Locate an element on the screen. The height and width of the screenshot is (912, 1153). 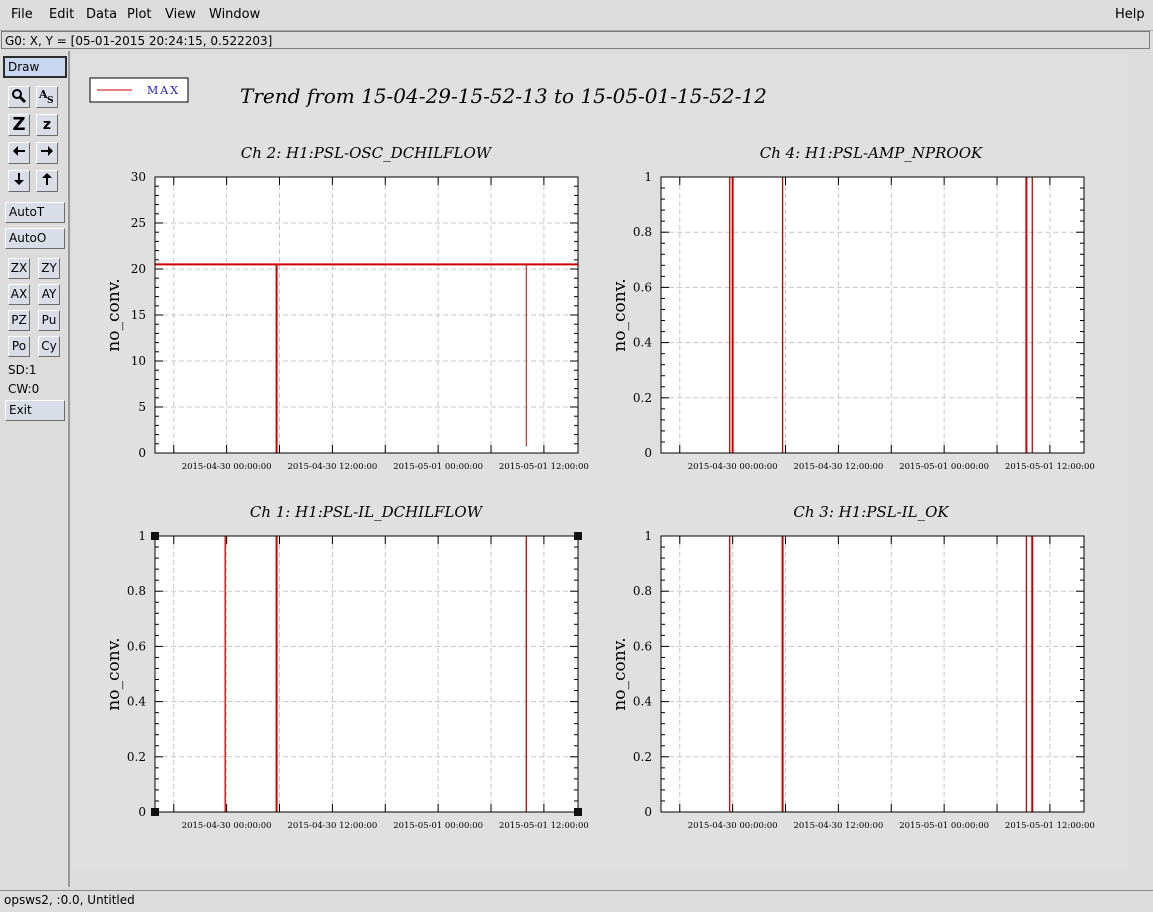
y-tick-label: 20 is located at coordinates (138, 269).